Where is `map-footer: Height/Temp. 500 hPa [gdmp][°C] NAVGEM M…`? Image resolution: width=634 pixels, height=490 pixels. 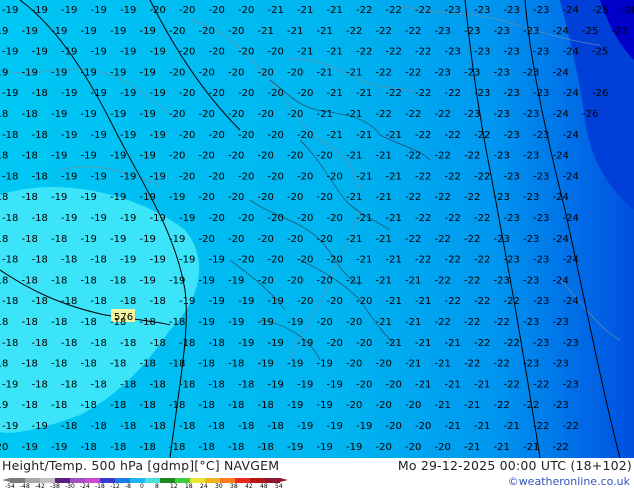 map-footer: Height/Temp. 500 hPa [gdmp][°C] NAVGEM M… is located at coordinates (317, 474).